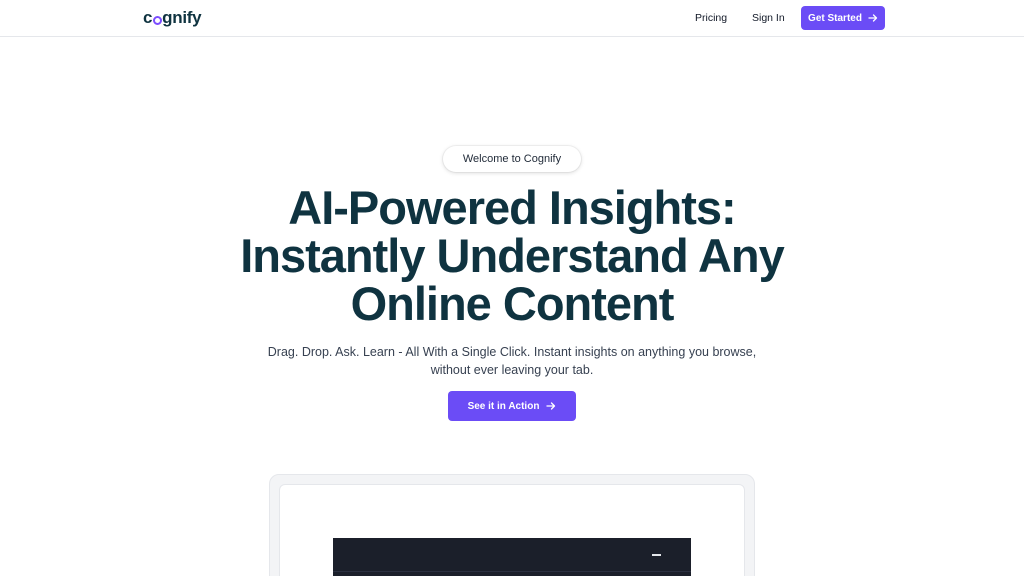 This screenshot has width=1024, height=576. Describe the element at coordinates (512, 159) in the screenshot. I see `welcome-badge: Welcome to Cognify` at that location.